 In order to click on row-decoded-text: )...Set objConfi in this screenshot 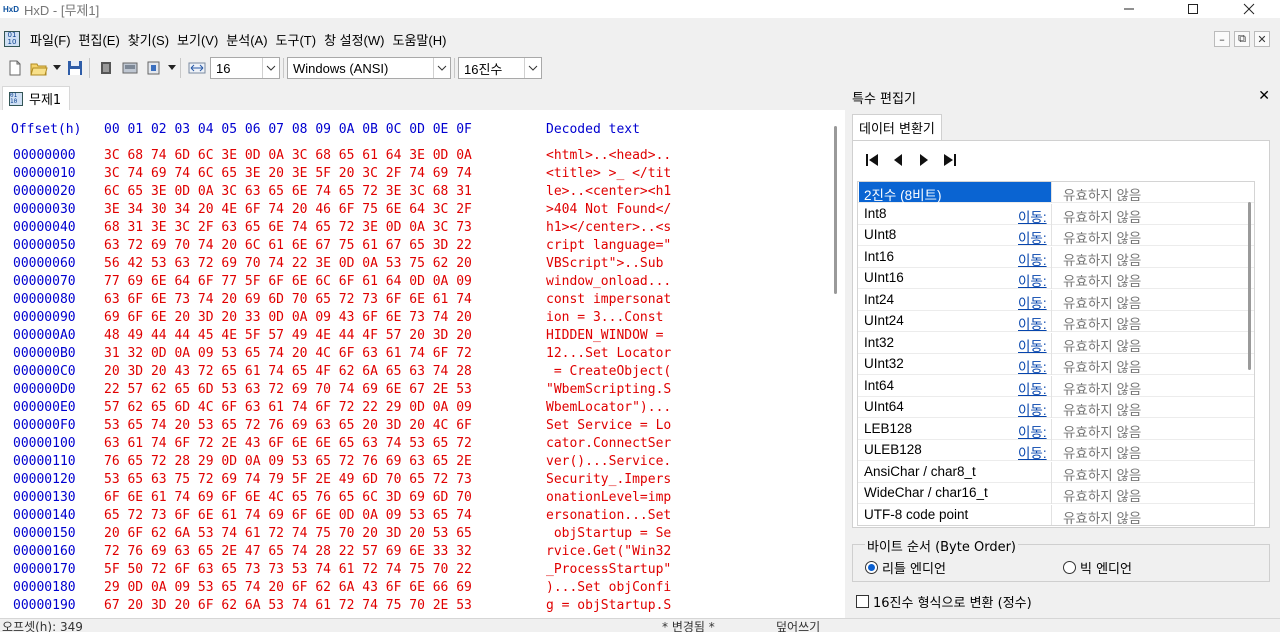, I will do `click(608, 588)`.